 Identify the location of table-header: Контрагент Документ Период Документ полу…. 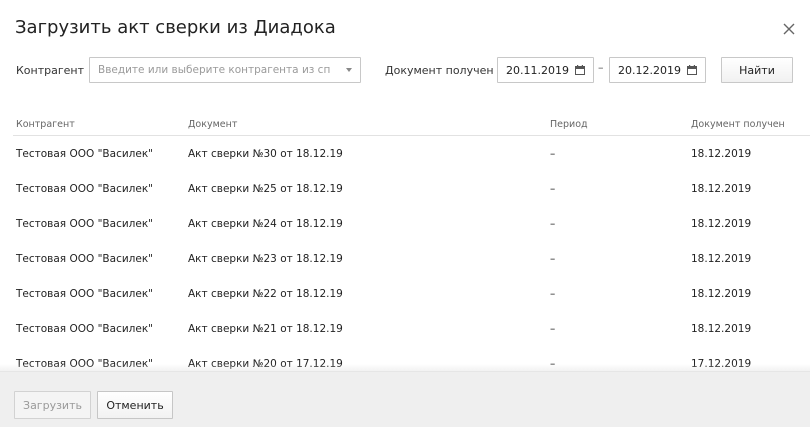
(411, 124).